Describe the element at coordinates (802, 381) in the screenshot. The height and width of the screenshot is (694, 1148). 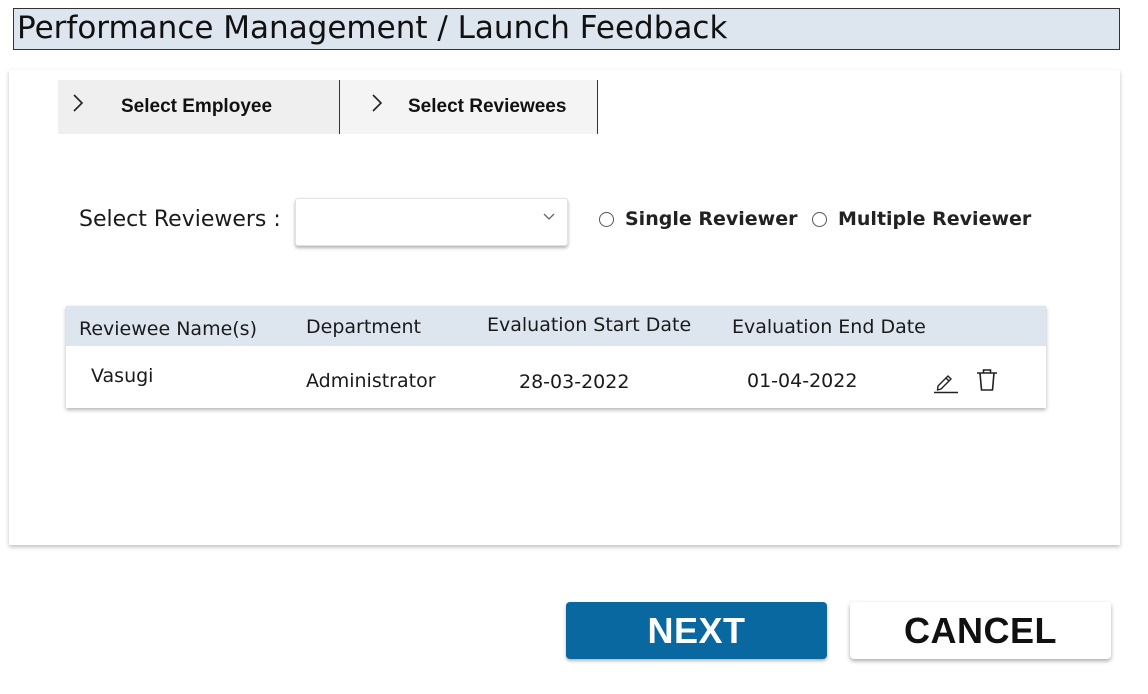
I see `cell-end-date: 01-04-2022` at that location.